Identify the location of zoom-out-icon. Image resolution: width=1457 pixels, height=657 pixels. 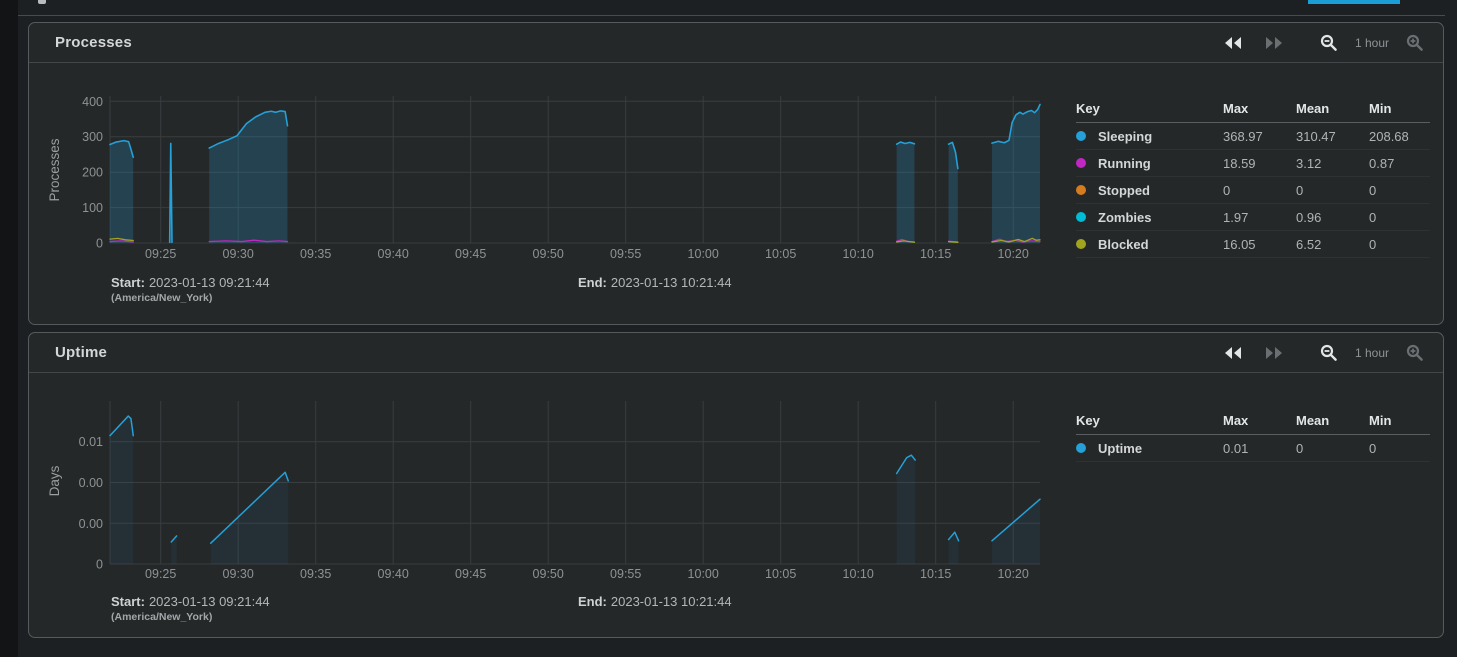
(1328, 42).